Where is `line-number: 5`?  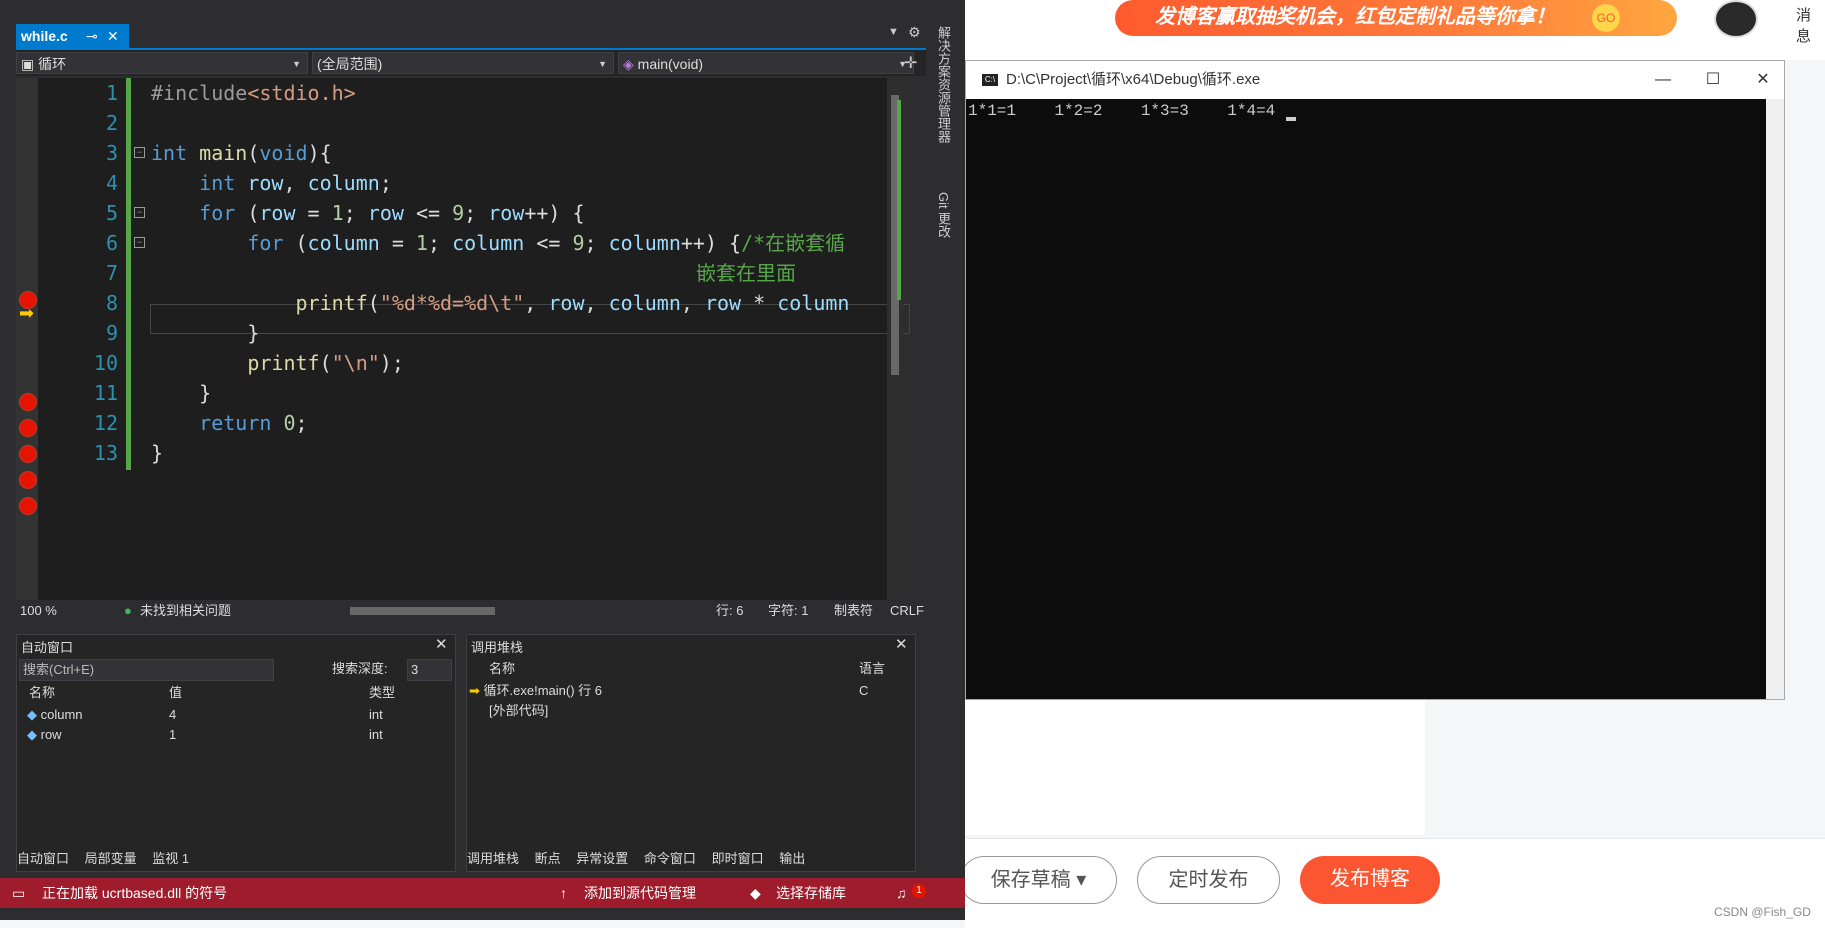
line-number: 5 is located at coordinates (111, 213).